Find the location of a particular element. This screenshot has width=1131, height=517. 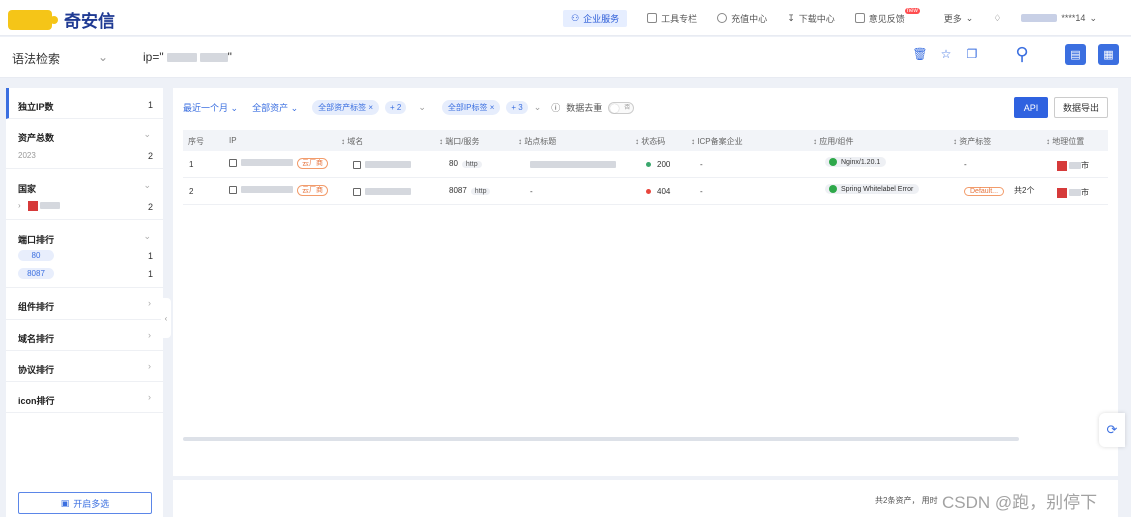

sidebar-item-icon: icon排行 › is located at coordinates (84, 397).